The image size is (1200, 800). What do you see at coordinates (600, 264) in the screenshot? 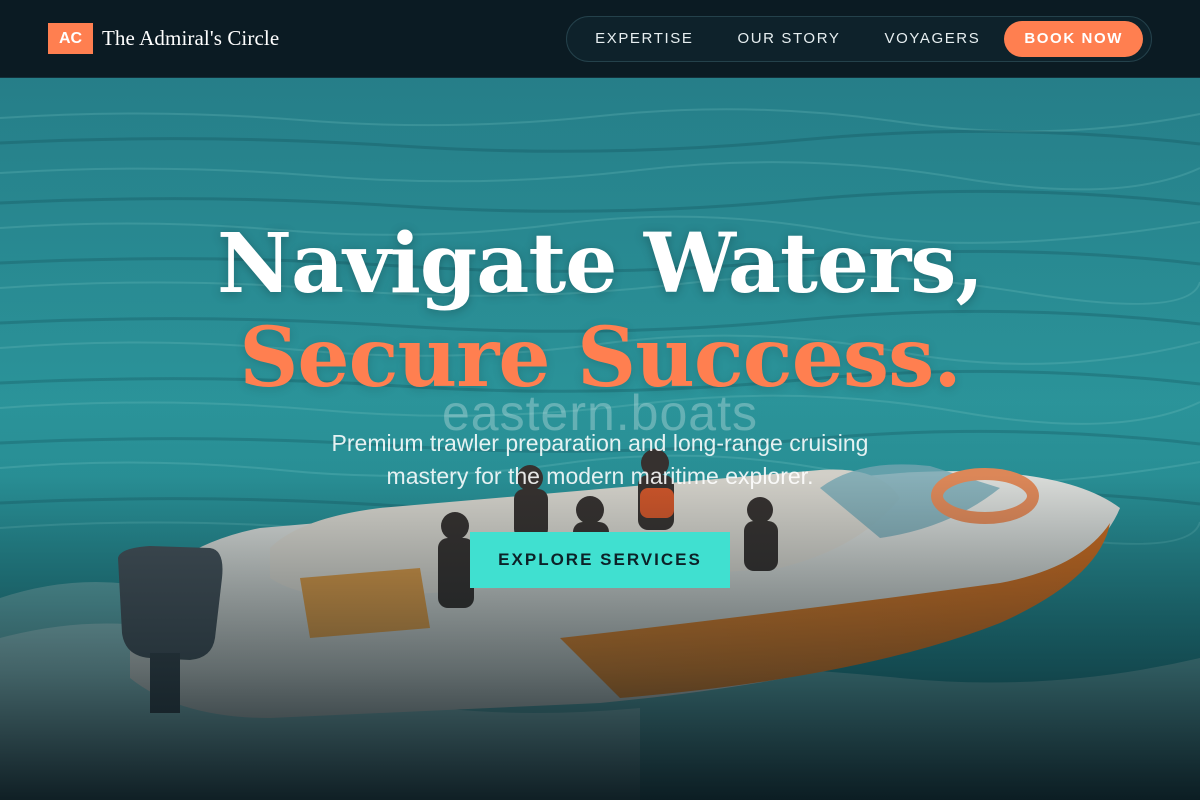
I see `hero-headline-line1: Navigate Waters,` at bounding box center [600, 264].